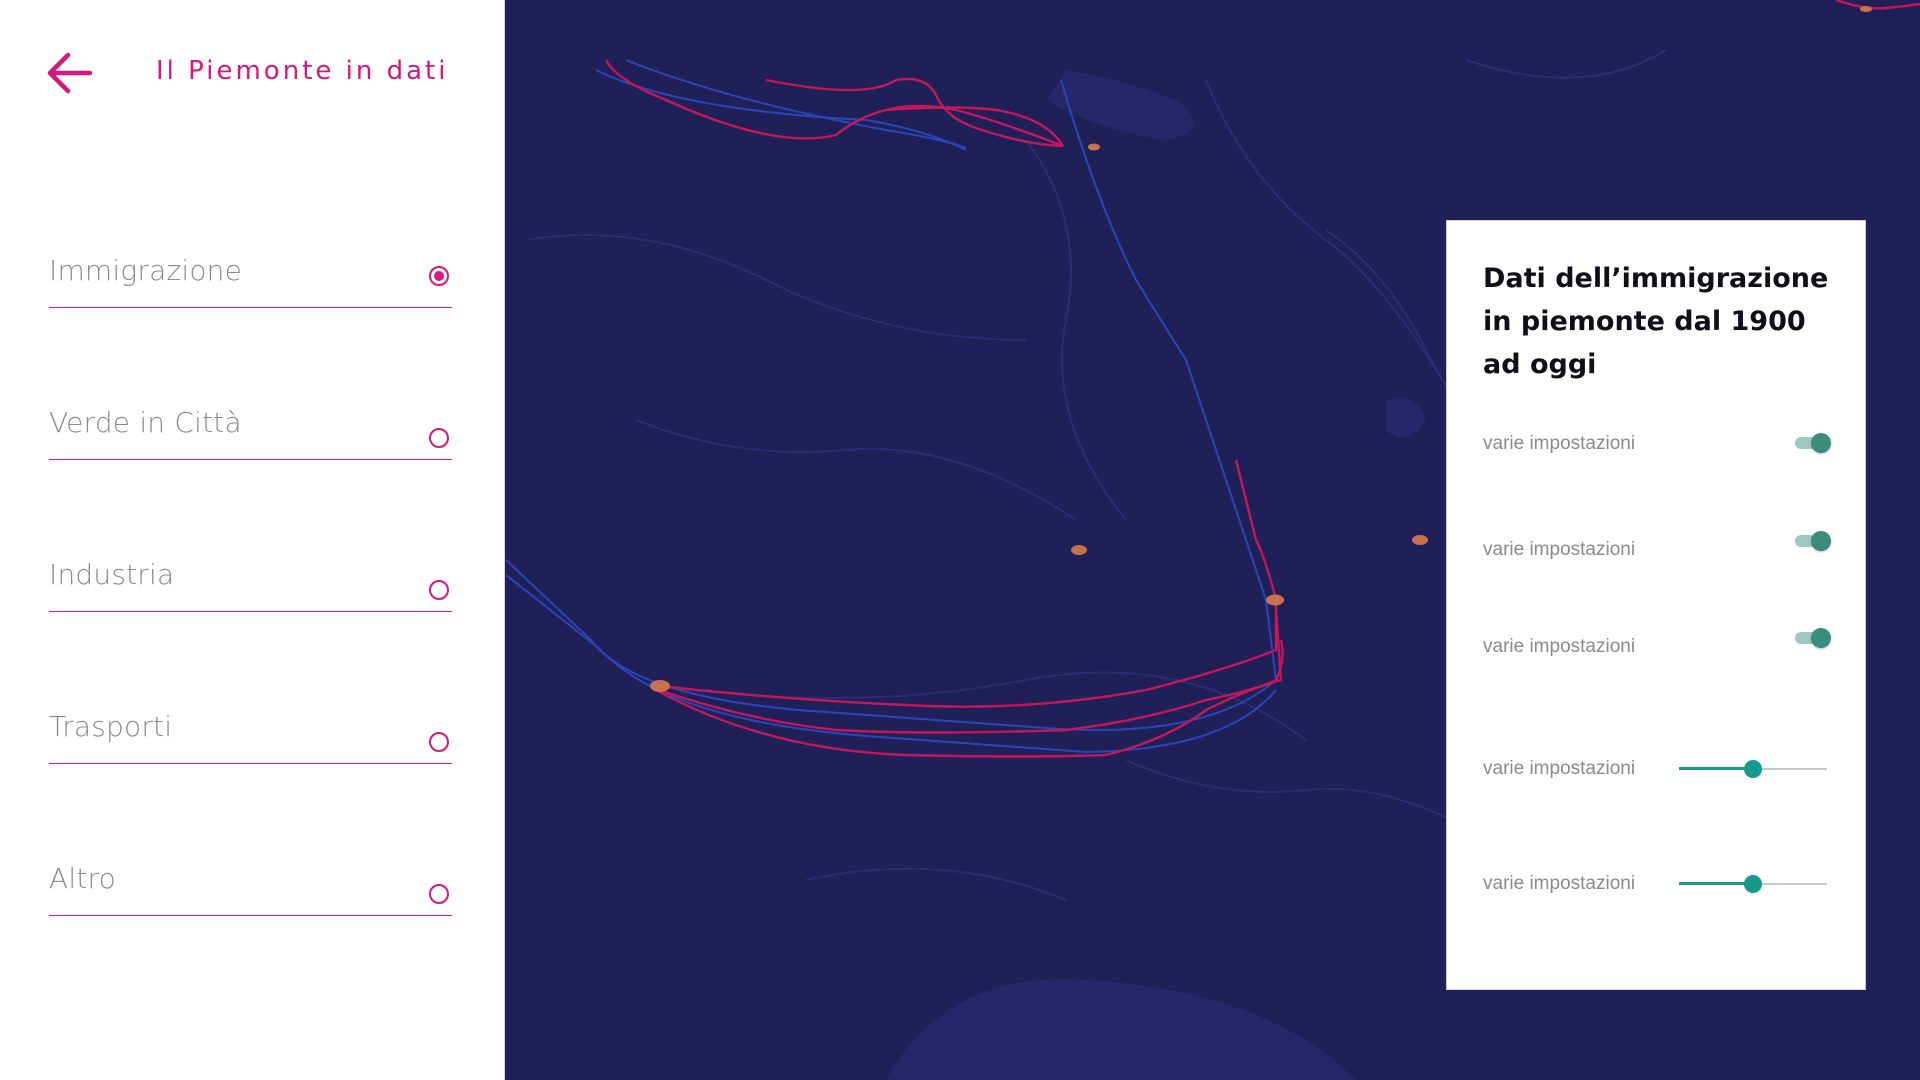 This screenshot has width=1920, height=1080. What do you see at coordinates (250, 583) in the screenshot?
I see `nav-item-industria: Industria` at bounding box center [250, 583].